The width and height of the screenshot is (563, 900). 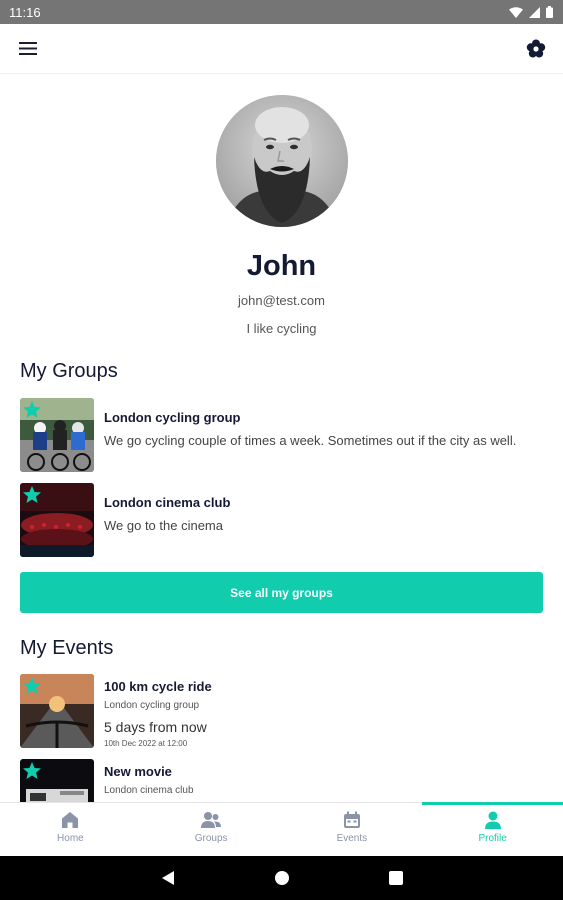 I want to click on groups-section-title: My Groups, so click(x=69, y=371).